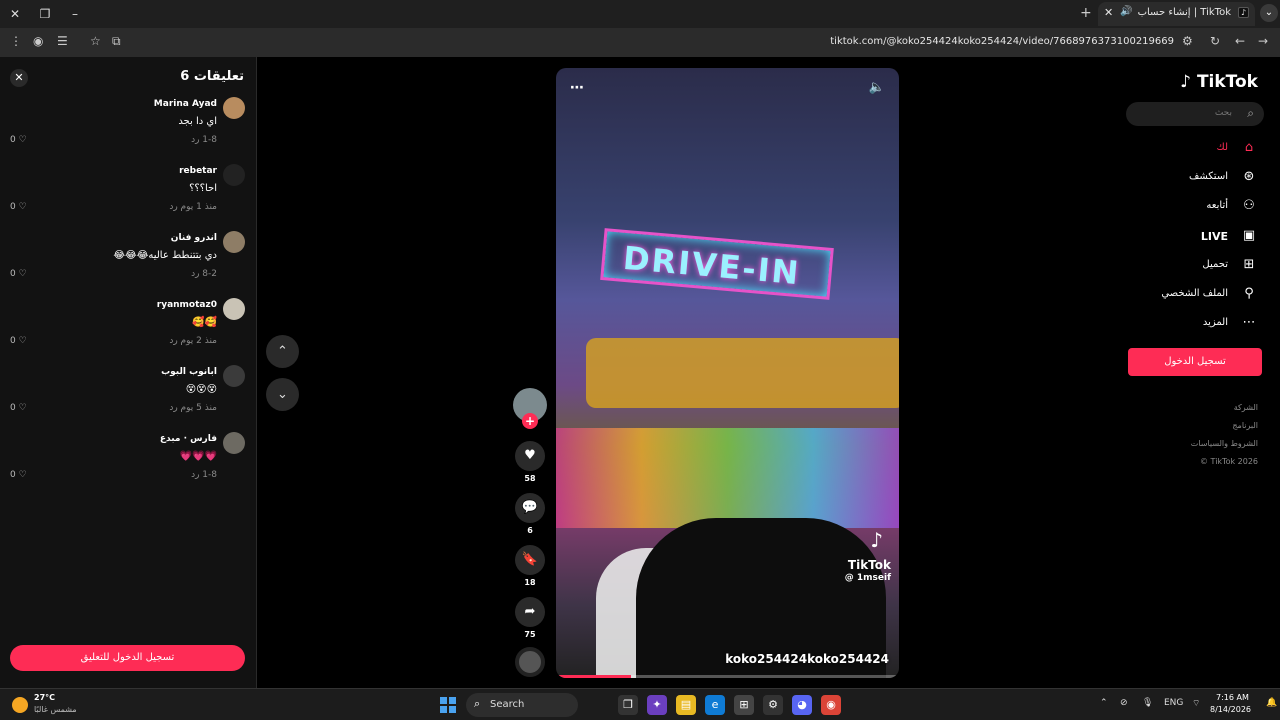 The height and width of the screenshot is (720, 1280). I want to click on nav-live: LIVE ▣, so click(1200, 237).